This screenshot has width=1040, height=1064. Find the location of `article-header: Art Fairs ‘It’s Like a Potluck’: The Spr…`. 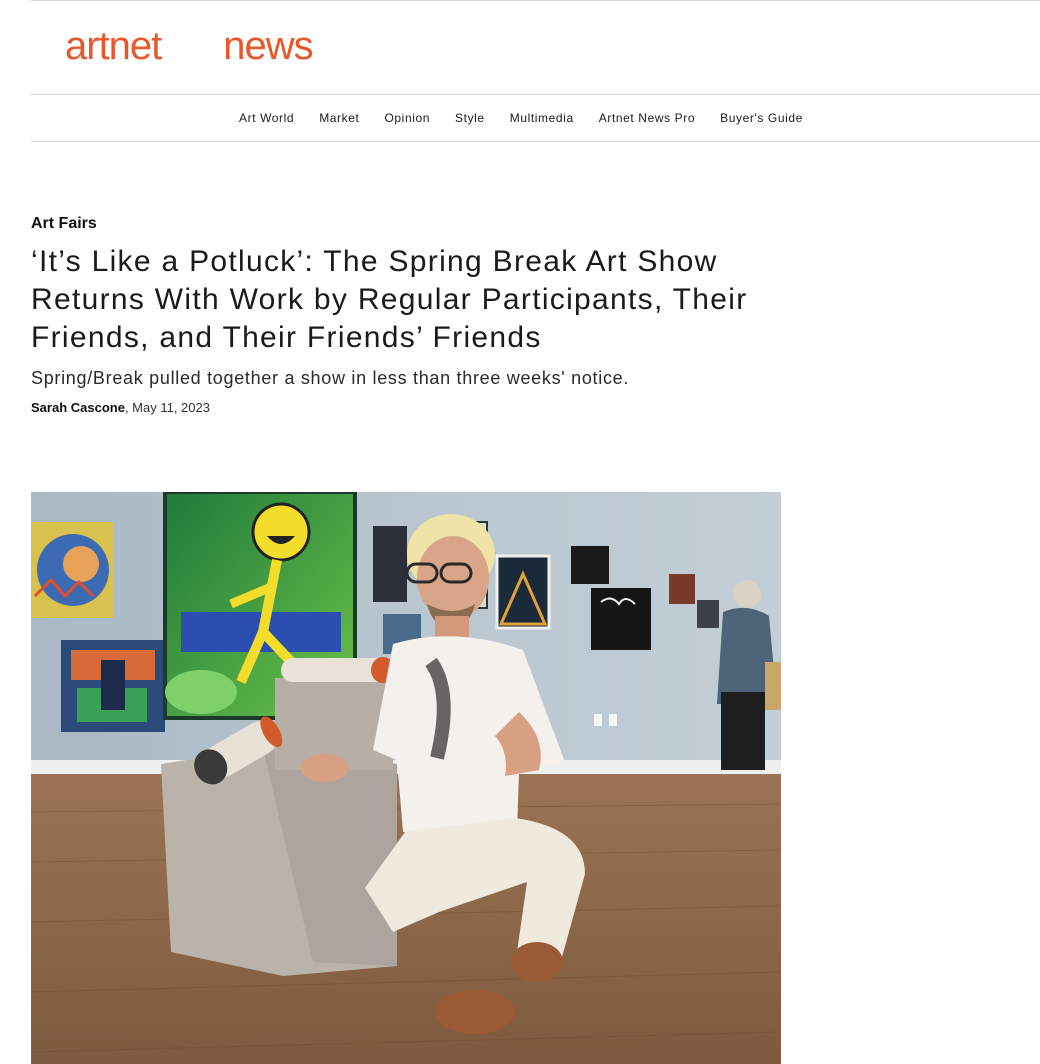

article-header: Art Fairs ‘It’s Like a Potluck’: The Spr… is located at coordinates (411, 315).